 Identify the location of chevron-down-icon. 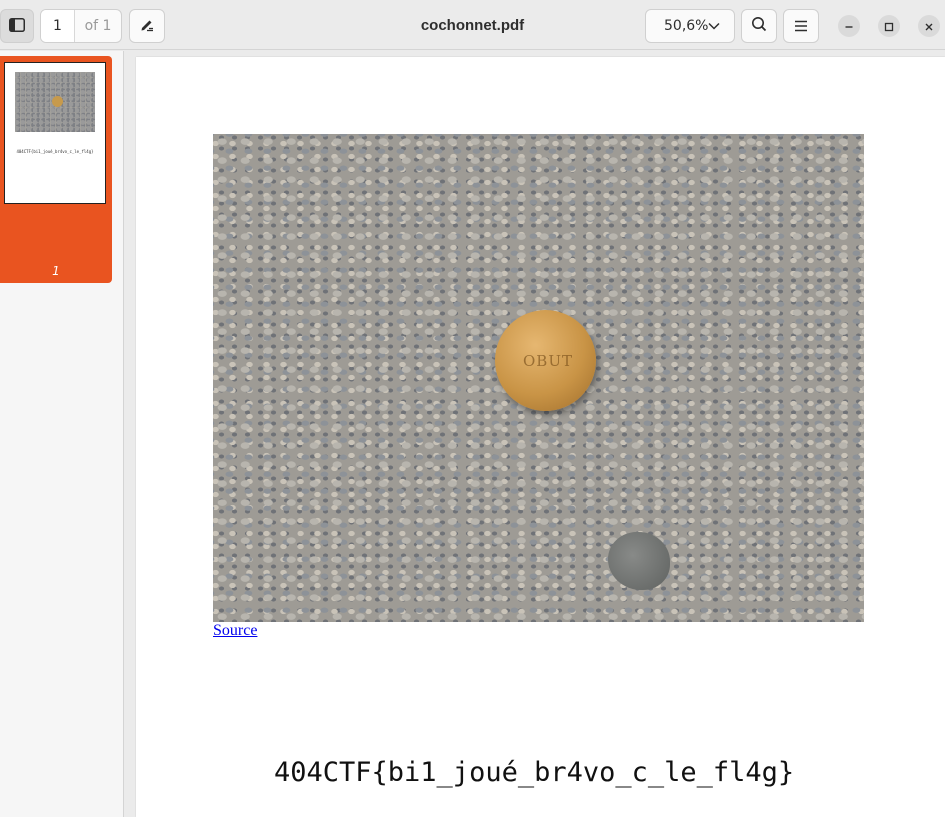
(714, 26).